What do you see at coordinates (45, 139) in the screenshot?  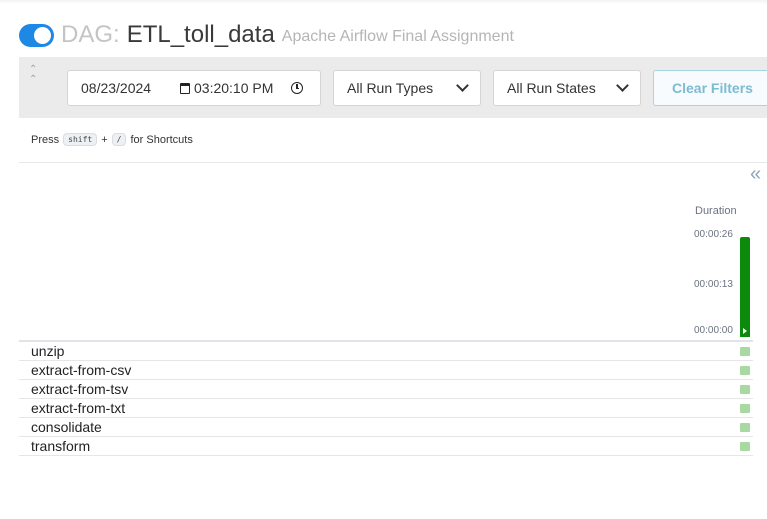 I see `shortcuts-press: Press` at bounding box center [45, 139].